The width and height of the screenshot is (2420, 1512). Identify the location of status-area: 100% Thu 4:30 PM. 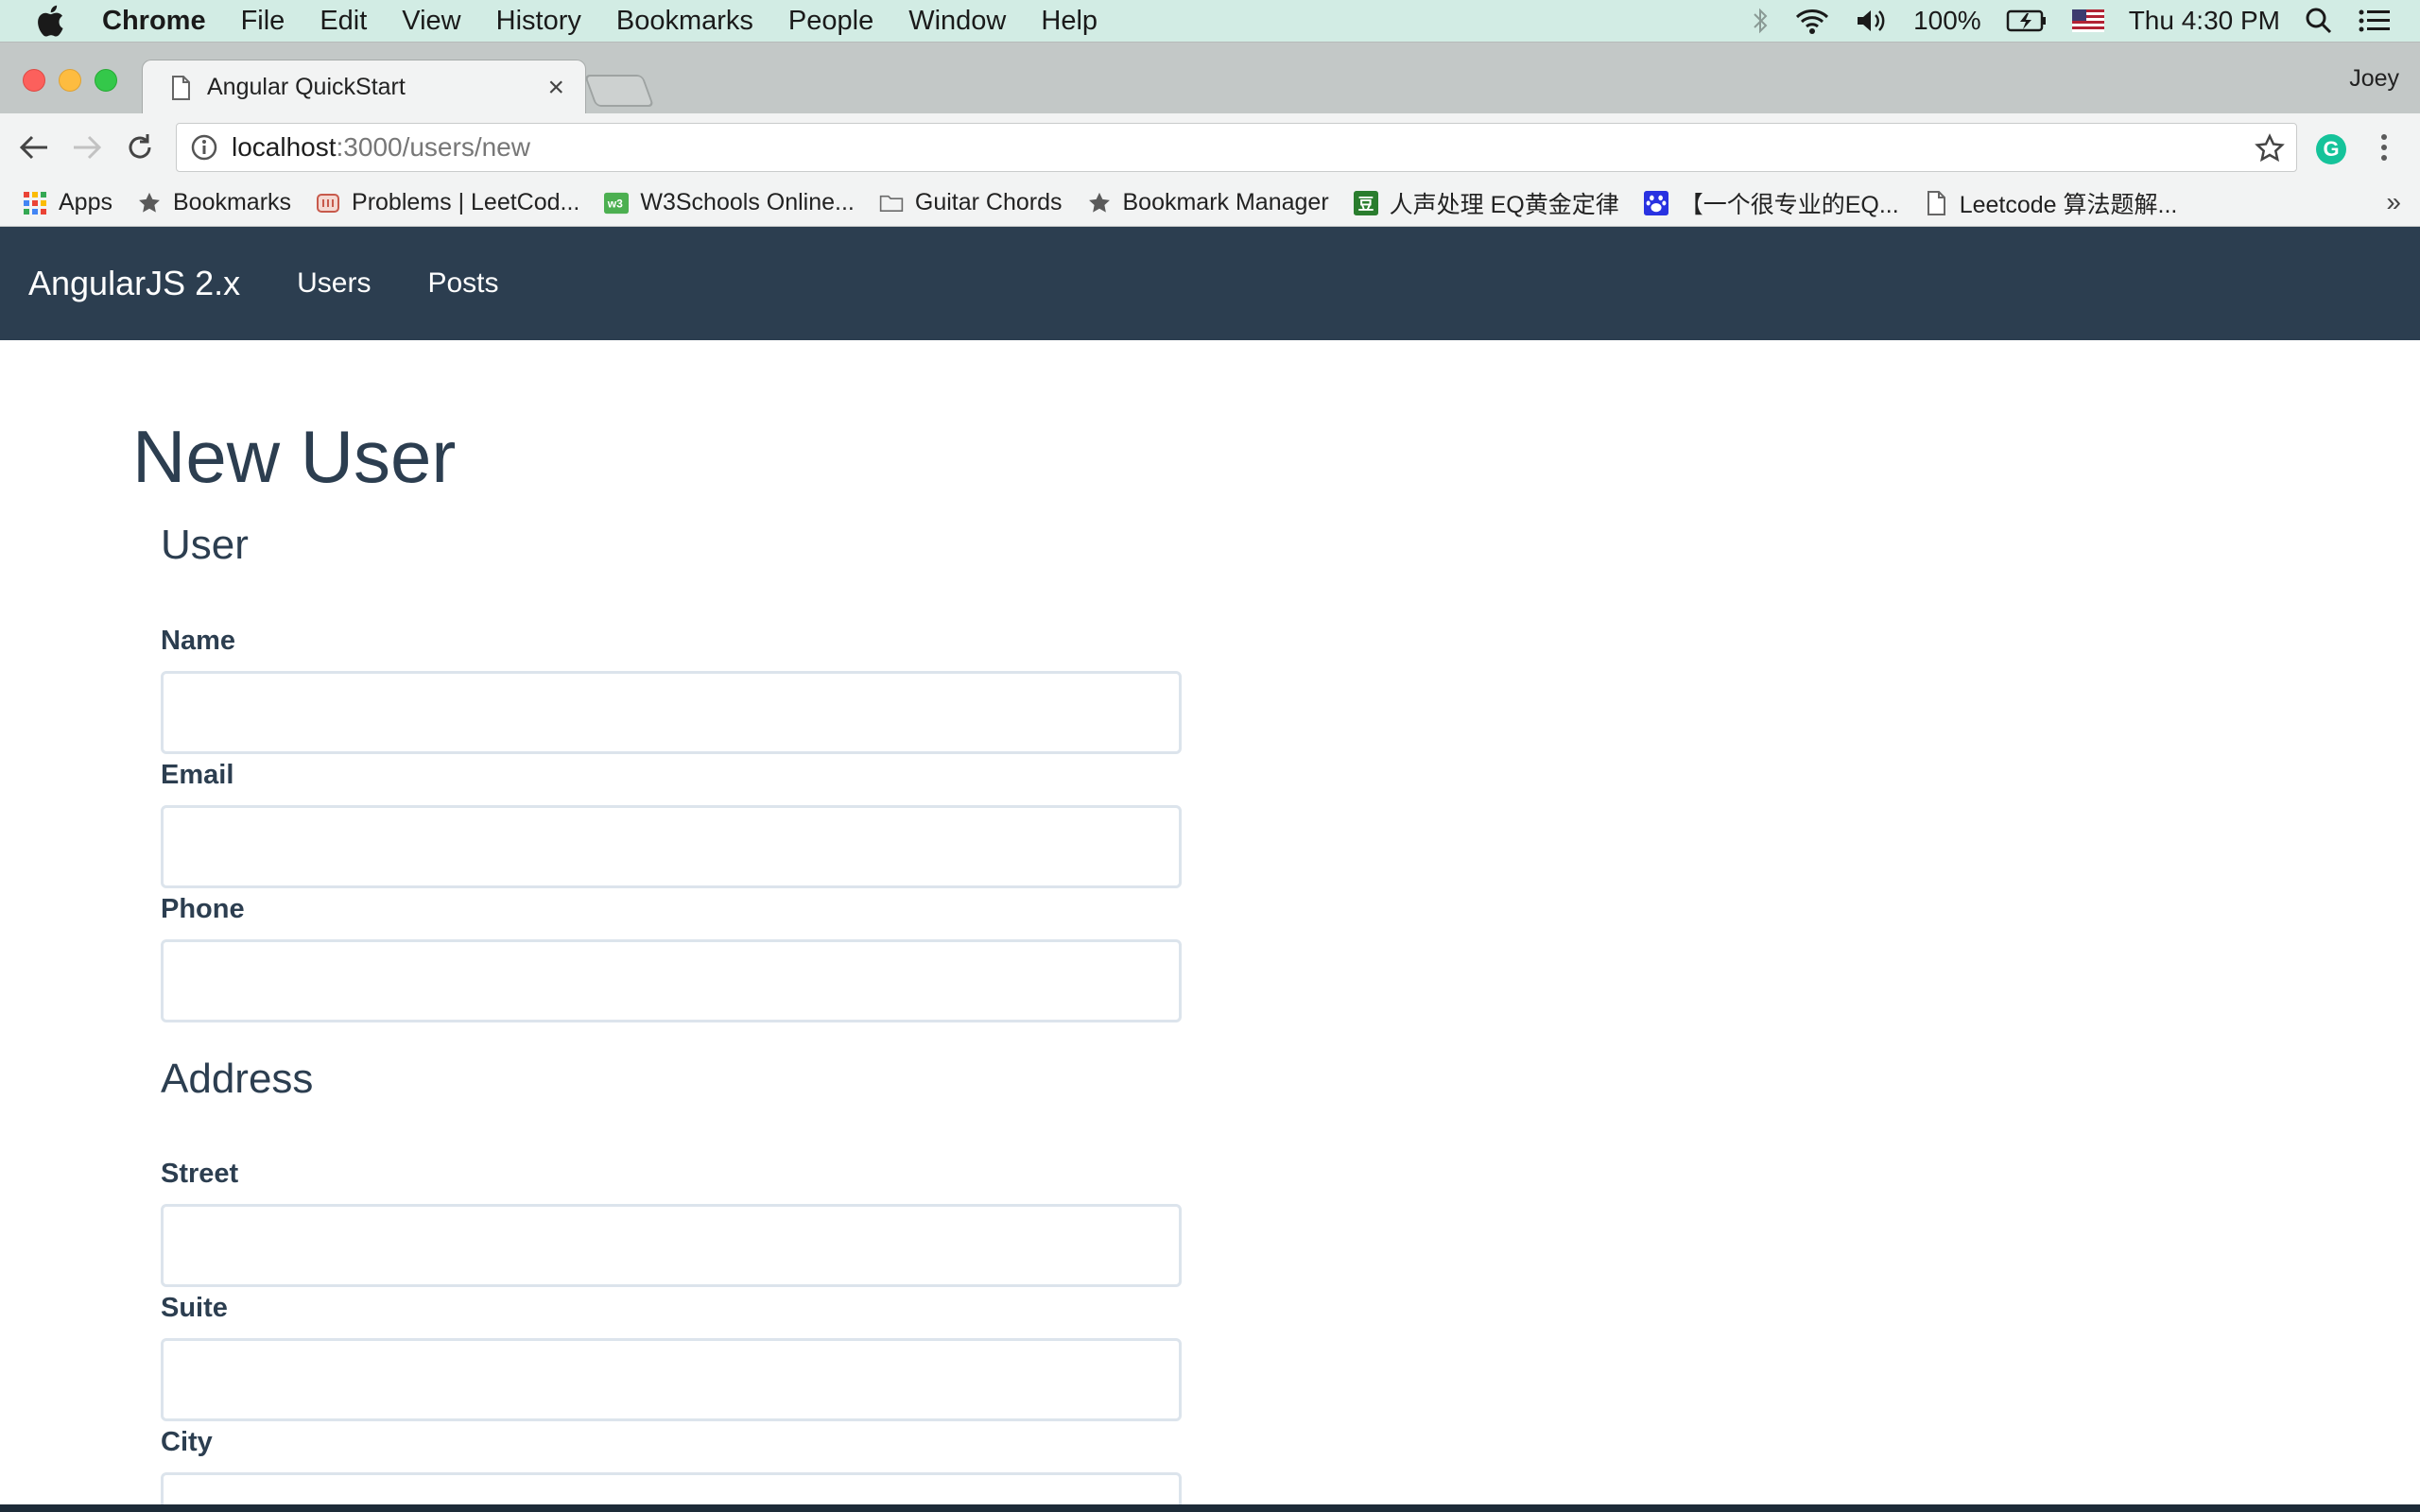
(2071, 21).